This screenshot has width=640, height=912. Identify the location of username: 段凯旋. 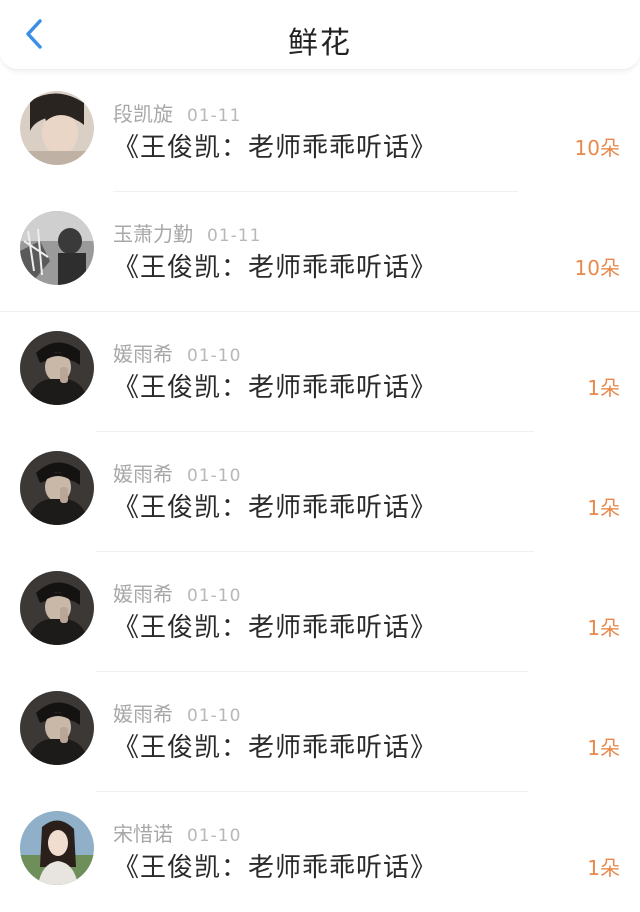
(143, 114).